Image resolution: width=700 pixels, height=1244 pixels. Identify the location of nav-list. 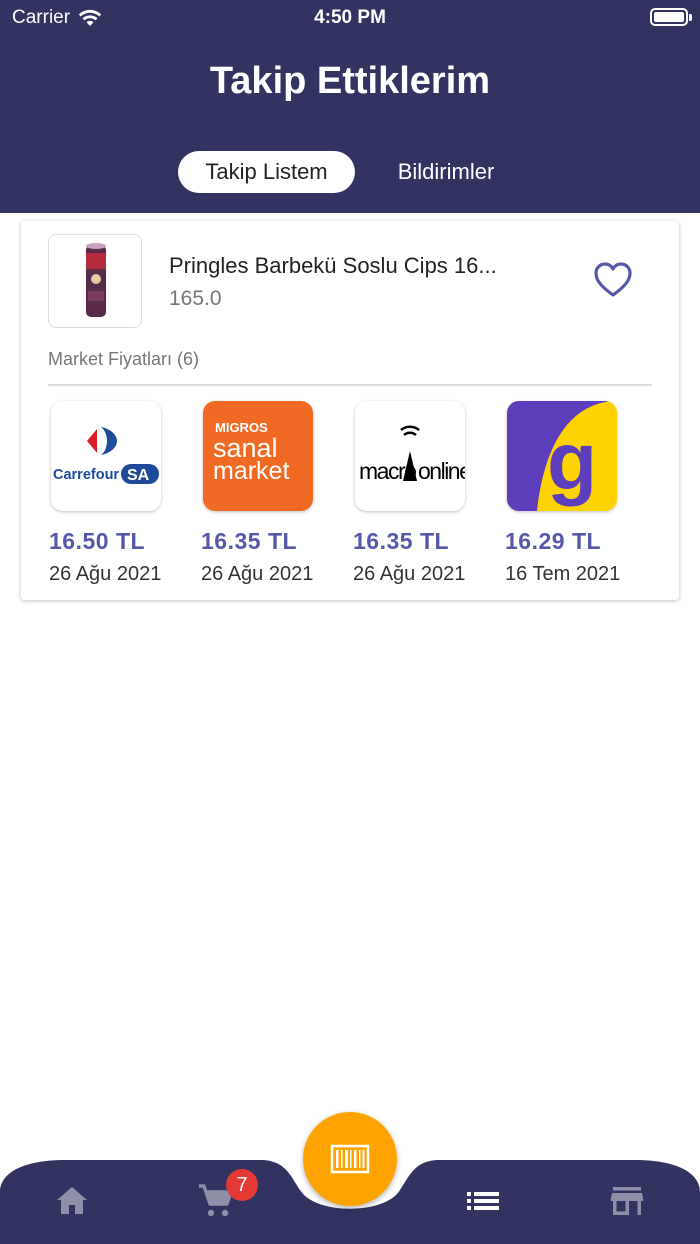
(483, 1201).